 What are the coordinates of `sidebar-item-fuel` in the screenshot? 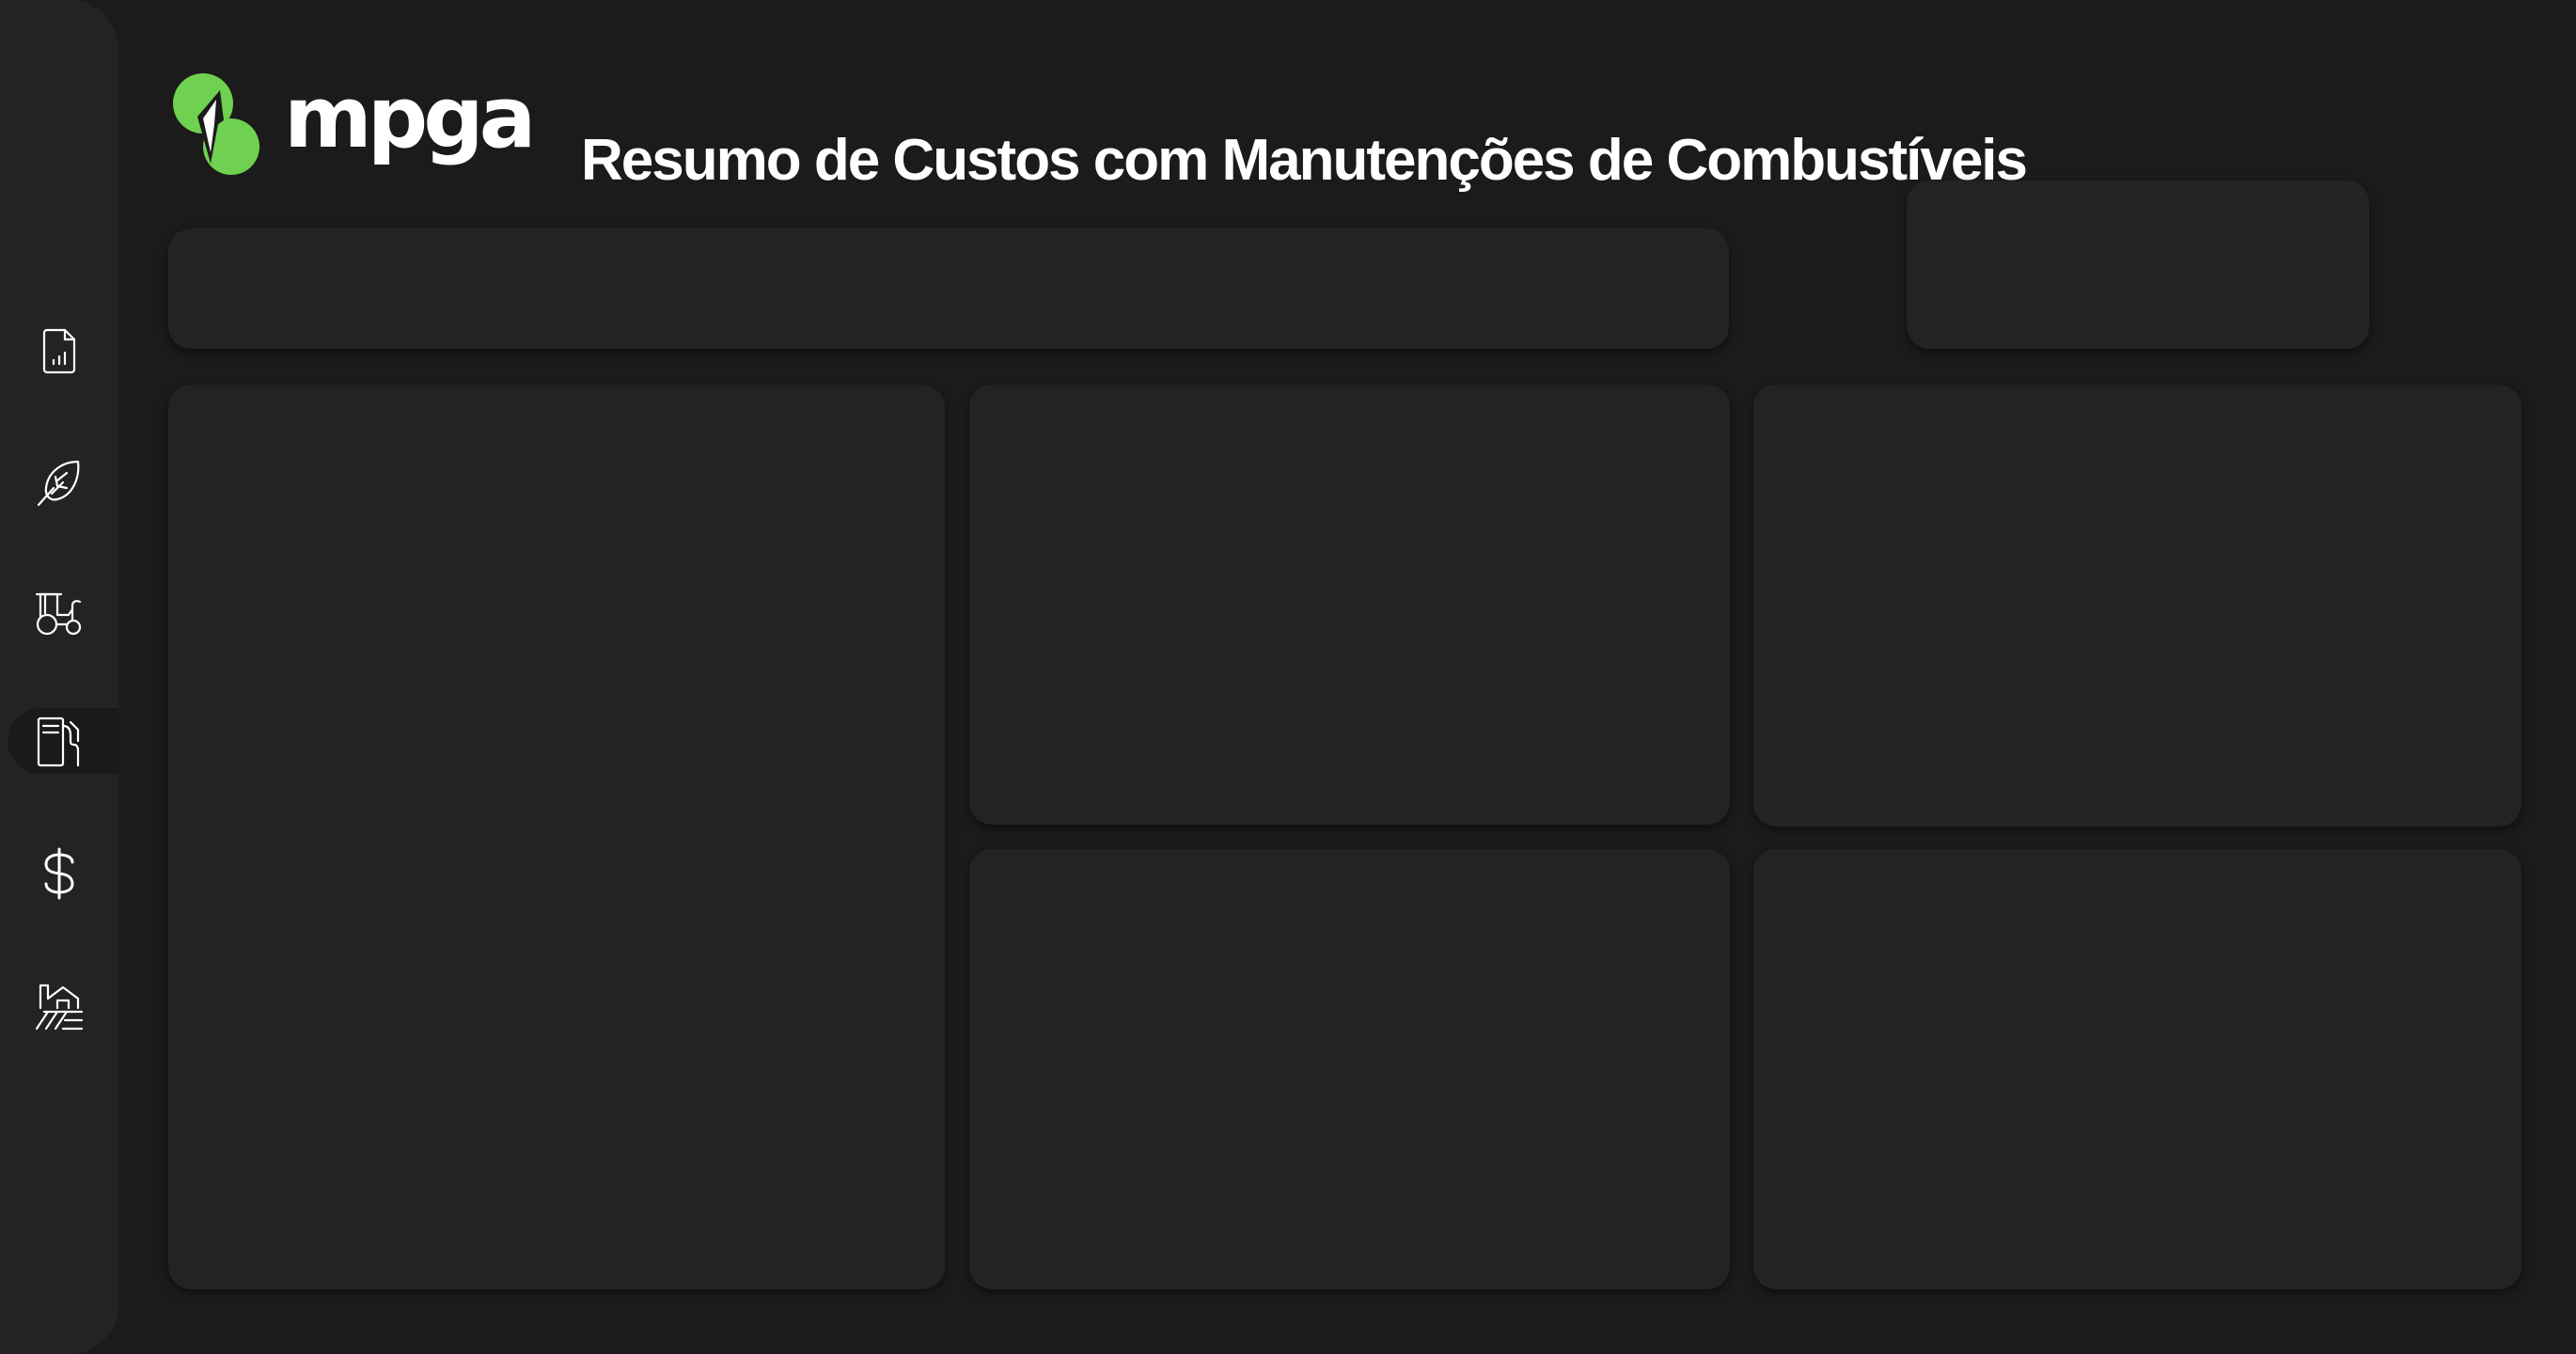 It's located at (59, 741).